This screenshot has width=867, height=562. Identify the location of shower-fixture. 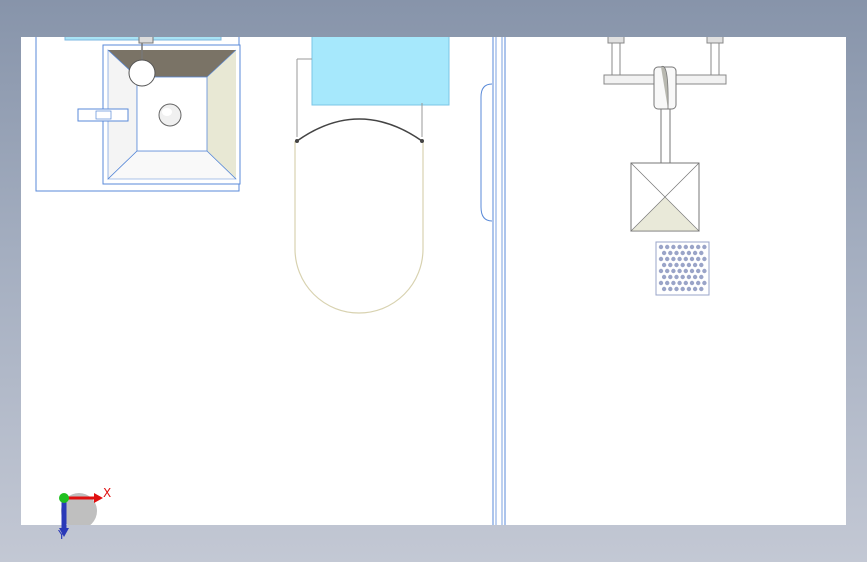
(665, 166).